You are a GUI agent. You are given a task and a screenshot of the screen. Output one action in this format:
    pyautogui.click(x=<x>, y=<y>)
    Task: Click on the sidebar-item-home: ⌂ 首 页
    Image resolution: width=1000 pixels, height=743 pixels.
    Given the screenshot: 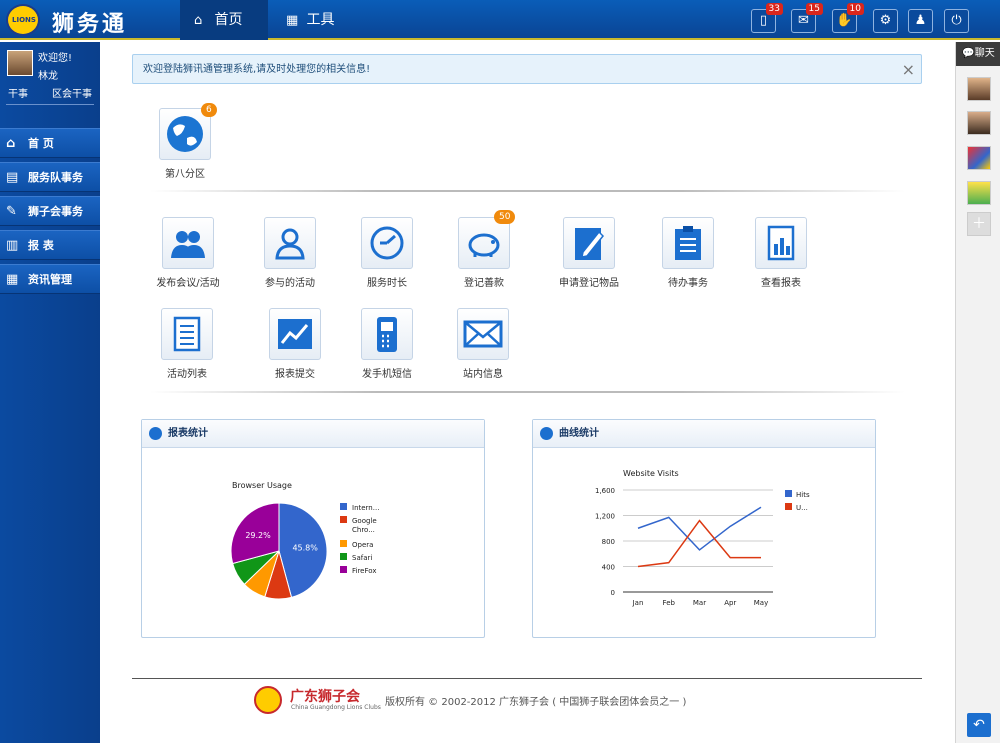 What is the action you would take?
    pyautogui.click(x=50, y=143)
    